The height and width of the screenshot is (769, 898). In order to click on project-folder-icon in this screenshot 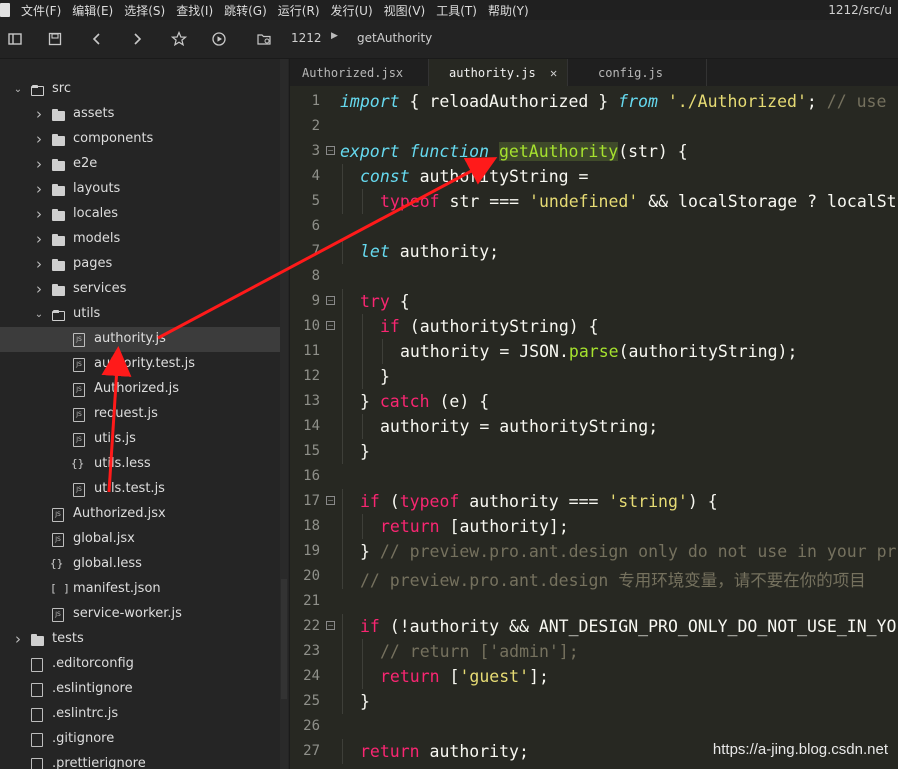, I will do `click(264, 39)`.